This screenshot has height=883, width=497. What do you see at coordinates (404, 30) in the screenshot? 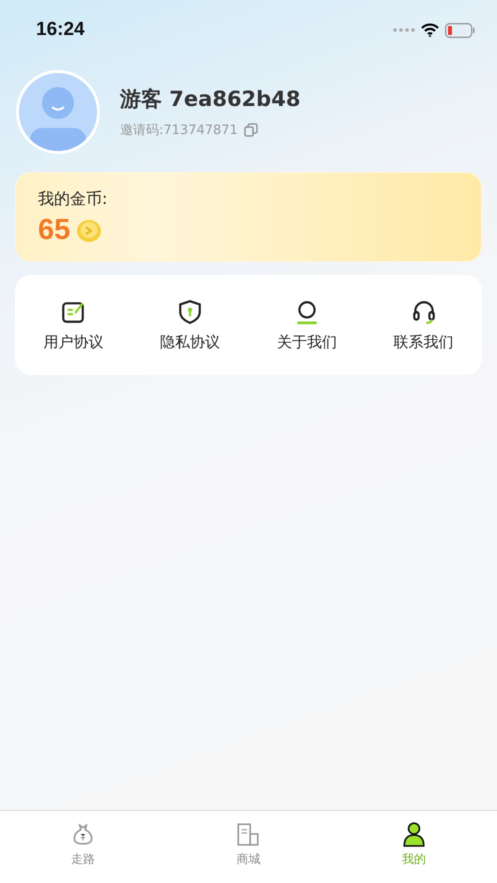
I see `signal-icon` at bounding box center [404, 30].